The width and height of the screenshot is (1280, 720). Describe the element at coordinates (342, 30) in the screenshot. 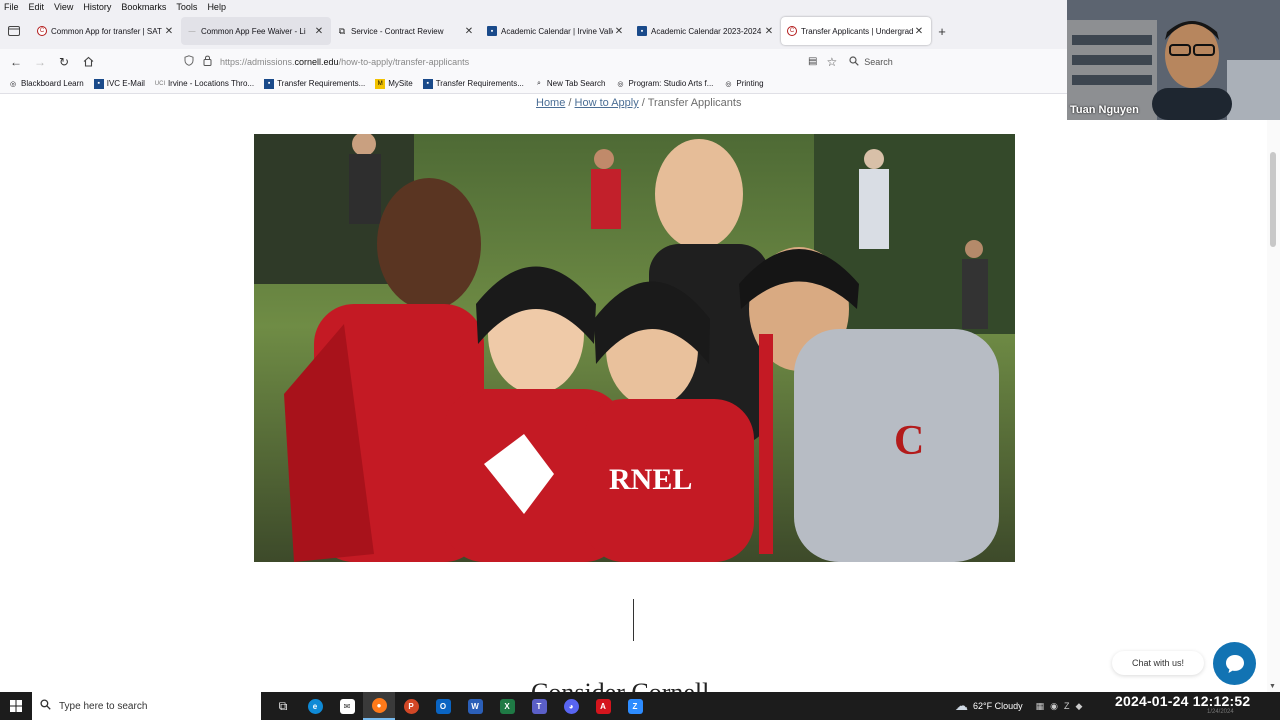

I see `page-favicon-icon: ⧉` at that location.